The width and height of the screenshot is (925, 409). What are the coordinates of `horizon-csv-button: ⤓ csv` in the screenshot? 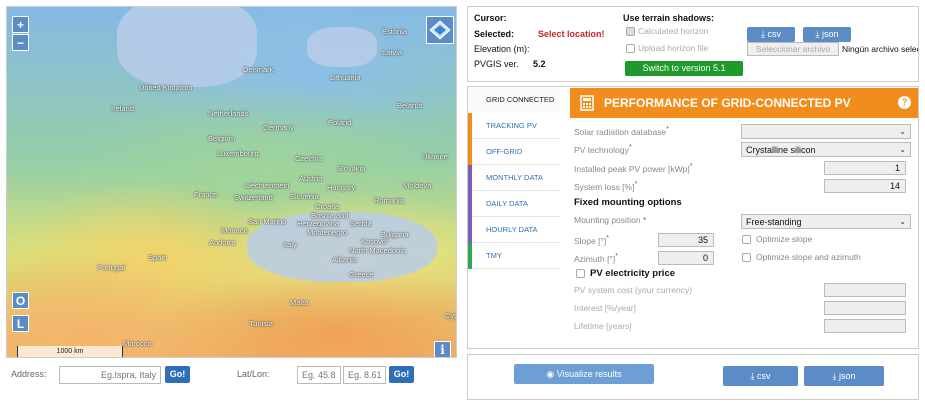 It's located at (771, 34).